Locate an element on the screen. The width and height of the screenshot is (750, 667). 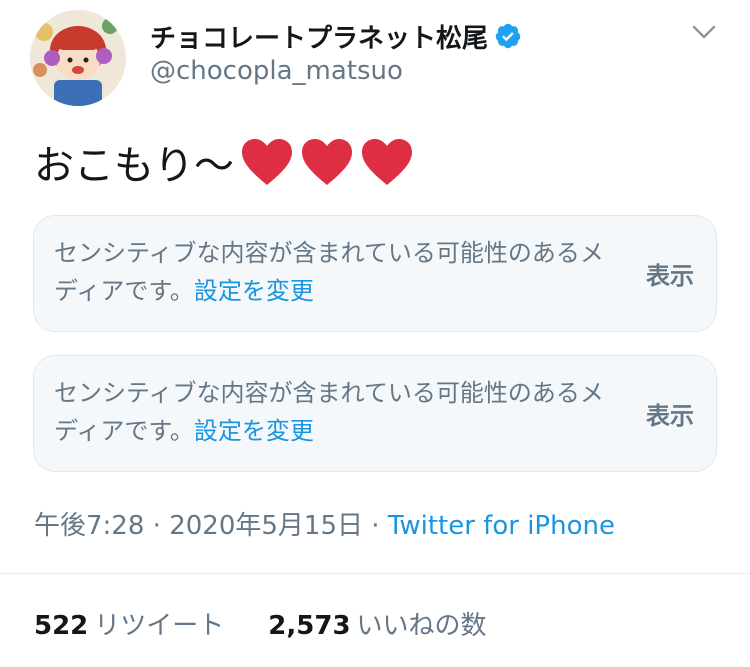
tweet-meta: 午後7:28 · 2020年5月15日 · Twitter for iPhone is located at coordinates (324, 523).